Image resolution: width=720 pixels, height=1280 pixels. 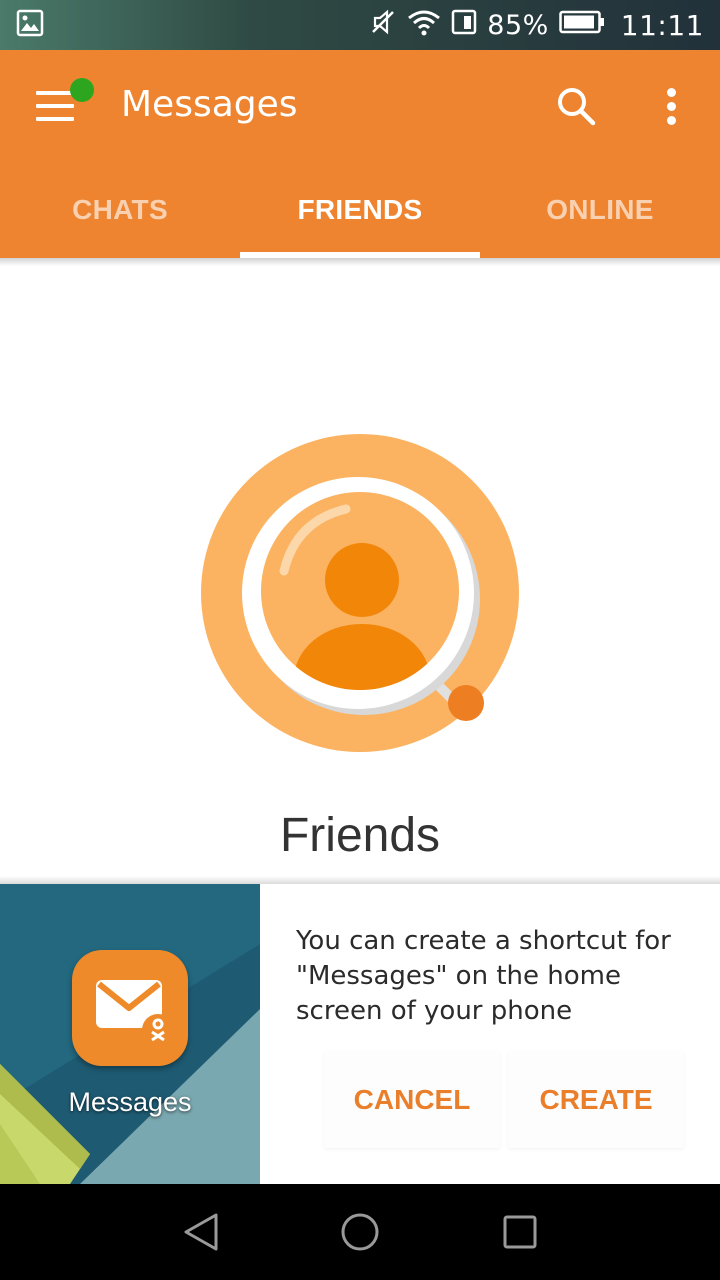 What do you see at coordinates (360, 106) in the screenshot?
I see `toolbar: Messages` at bounding box center [360, 106].